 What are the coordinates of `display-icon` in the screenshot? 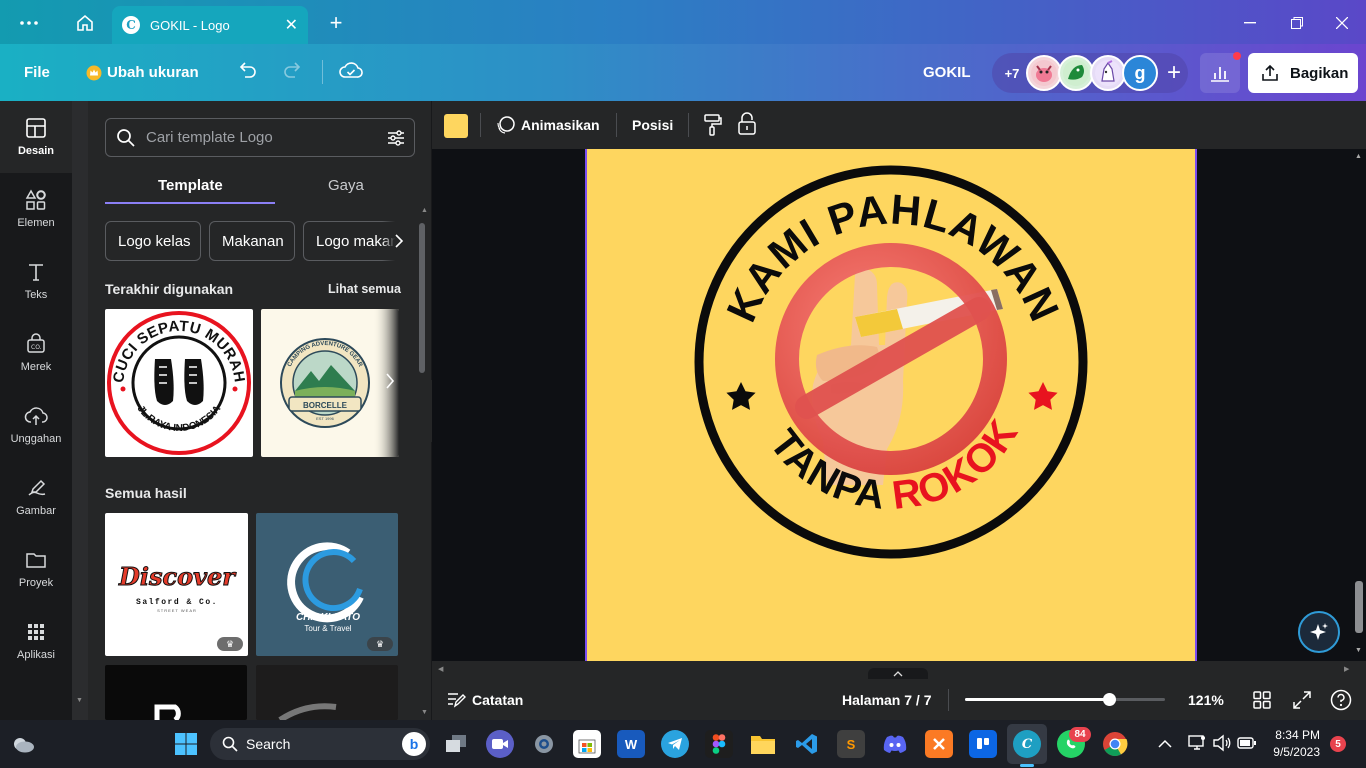 It's located at (1197, 745).